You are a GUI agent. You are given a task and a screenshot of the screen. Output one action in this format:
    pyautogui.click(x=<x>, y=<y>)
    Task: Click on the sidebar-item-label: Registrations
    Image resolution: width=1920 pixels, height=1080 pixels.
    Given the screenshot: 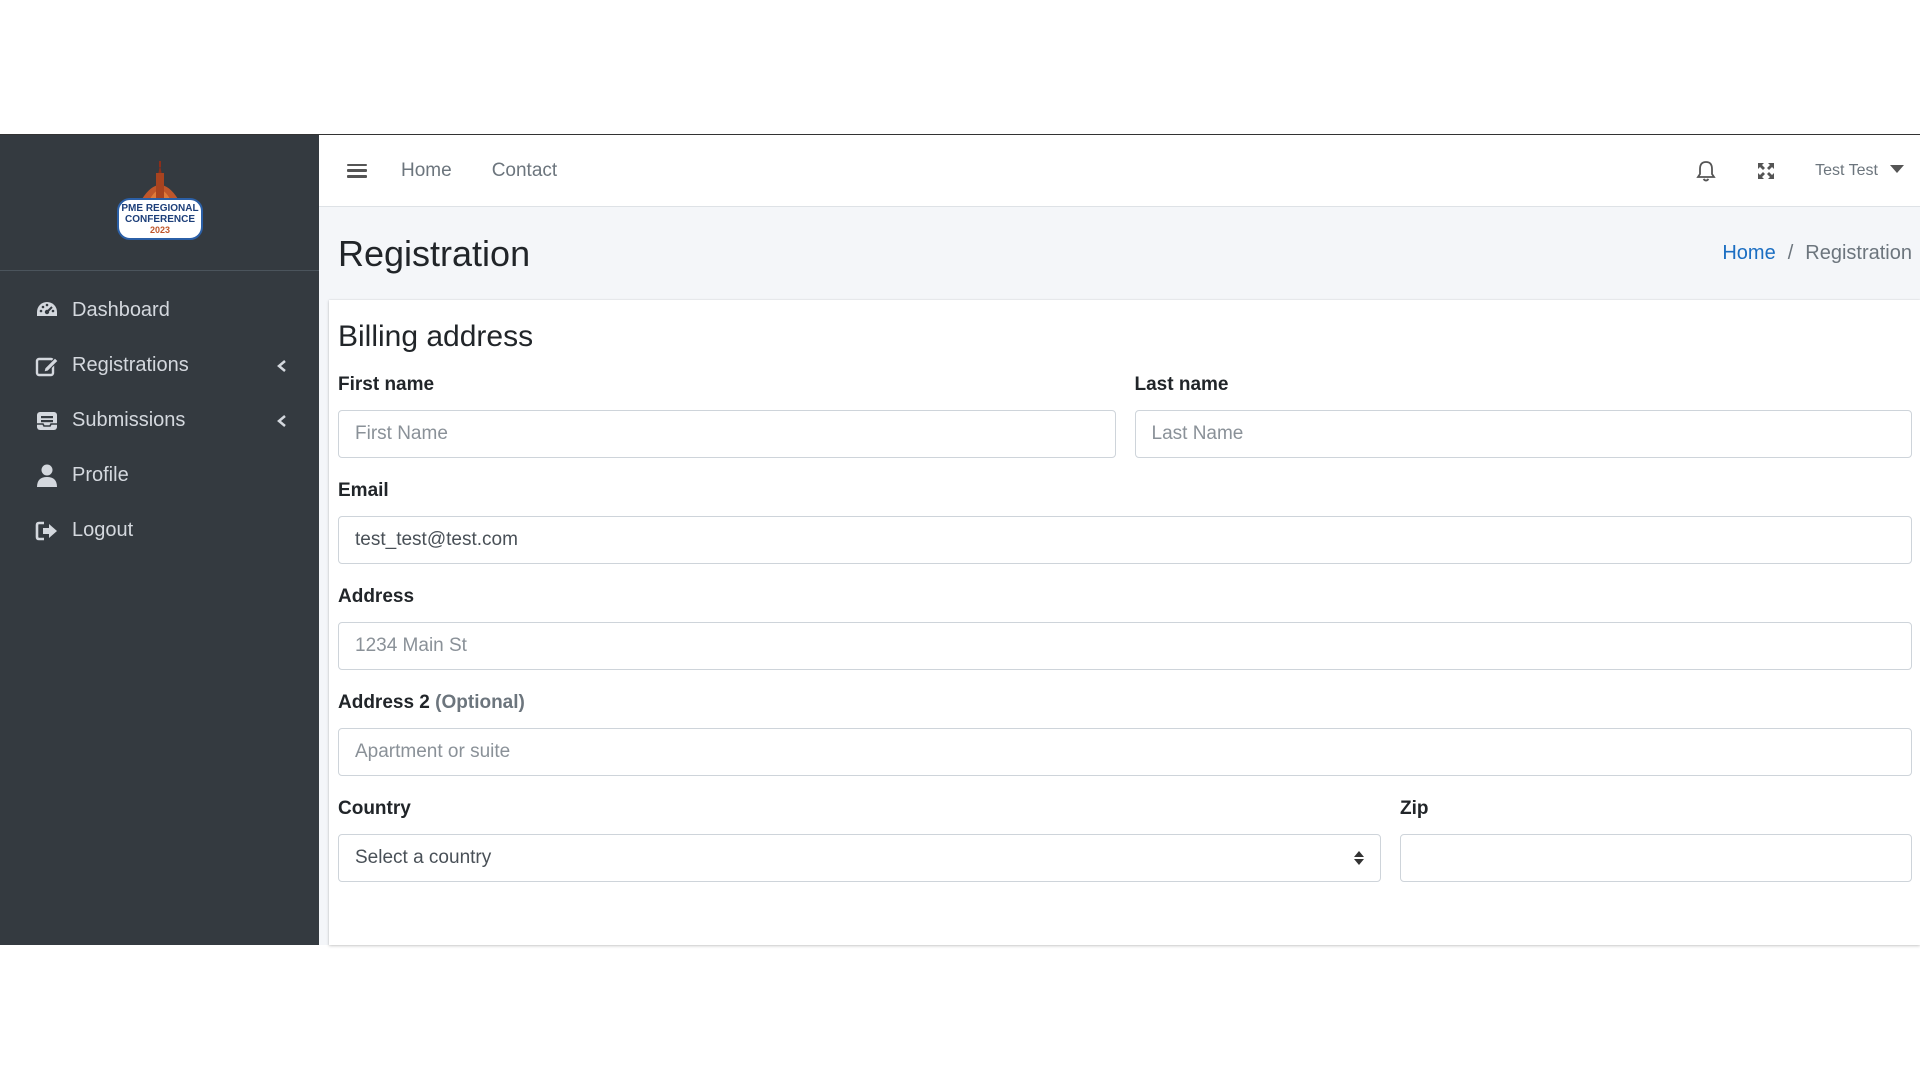 What is the action you would take?
    pyautogui.click(x=130, y=365)
    